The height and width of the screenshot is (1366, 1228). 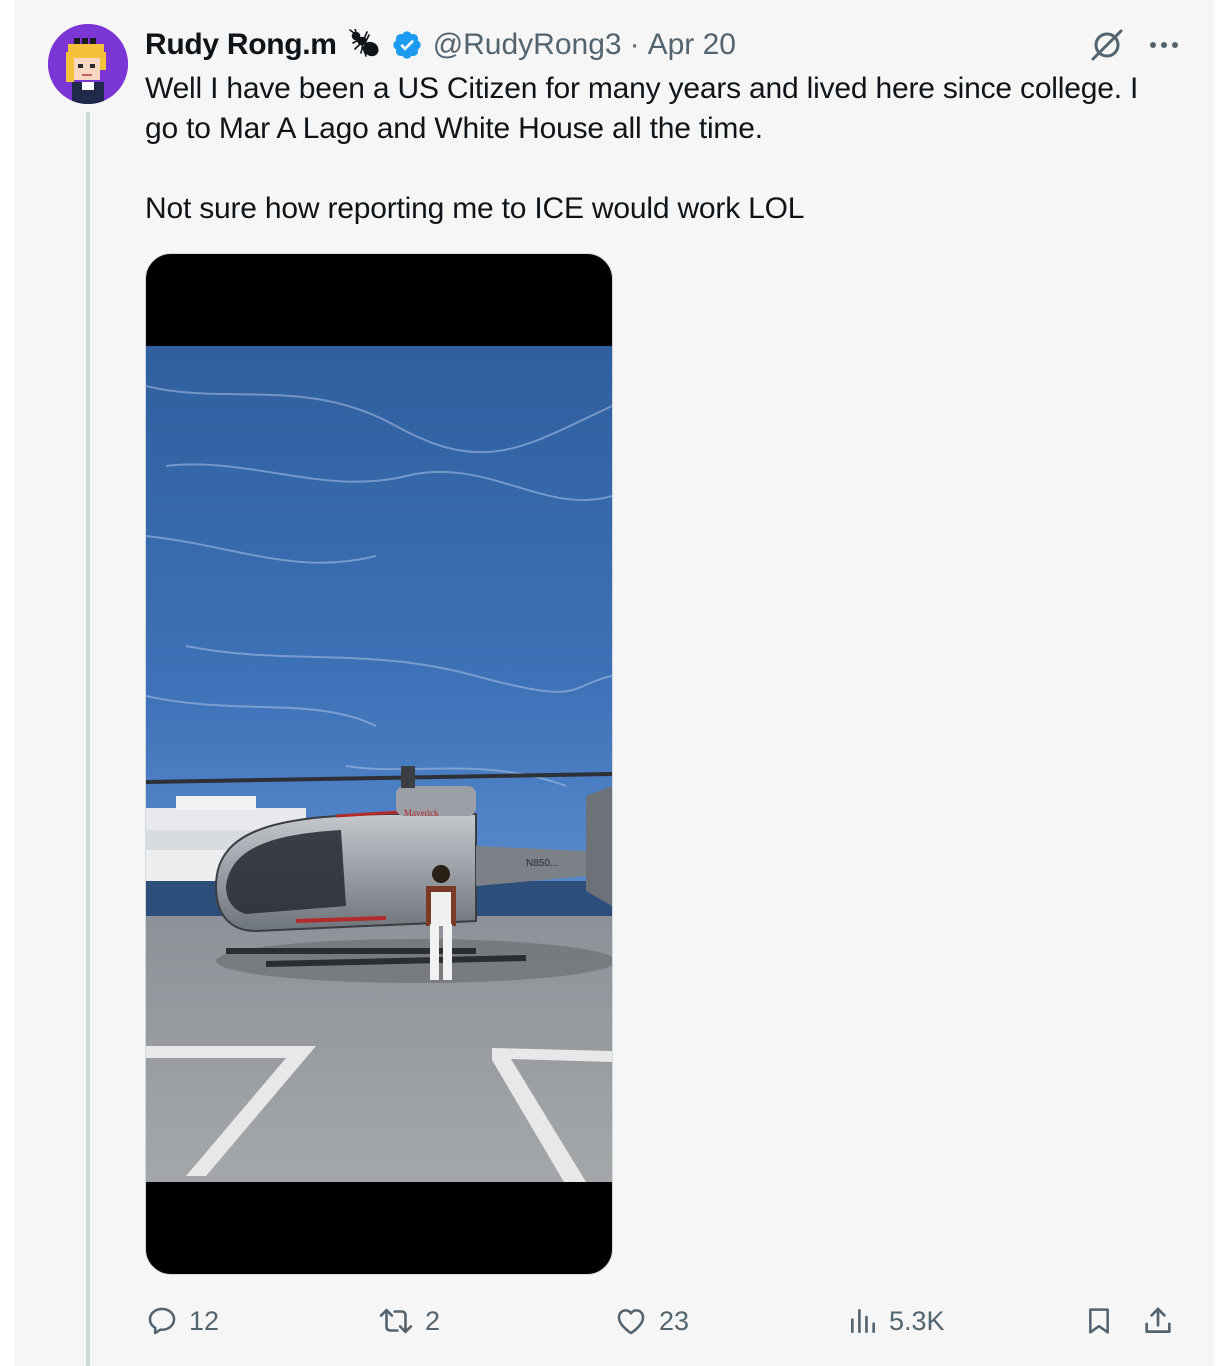 What do you see at coordinates (863, 1321) in the screenshot?
I see `views-chart-icon` at bounding box center [863, 1321].